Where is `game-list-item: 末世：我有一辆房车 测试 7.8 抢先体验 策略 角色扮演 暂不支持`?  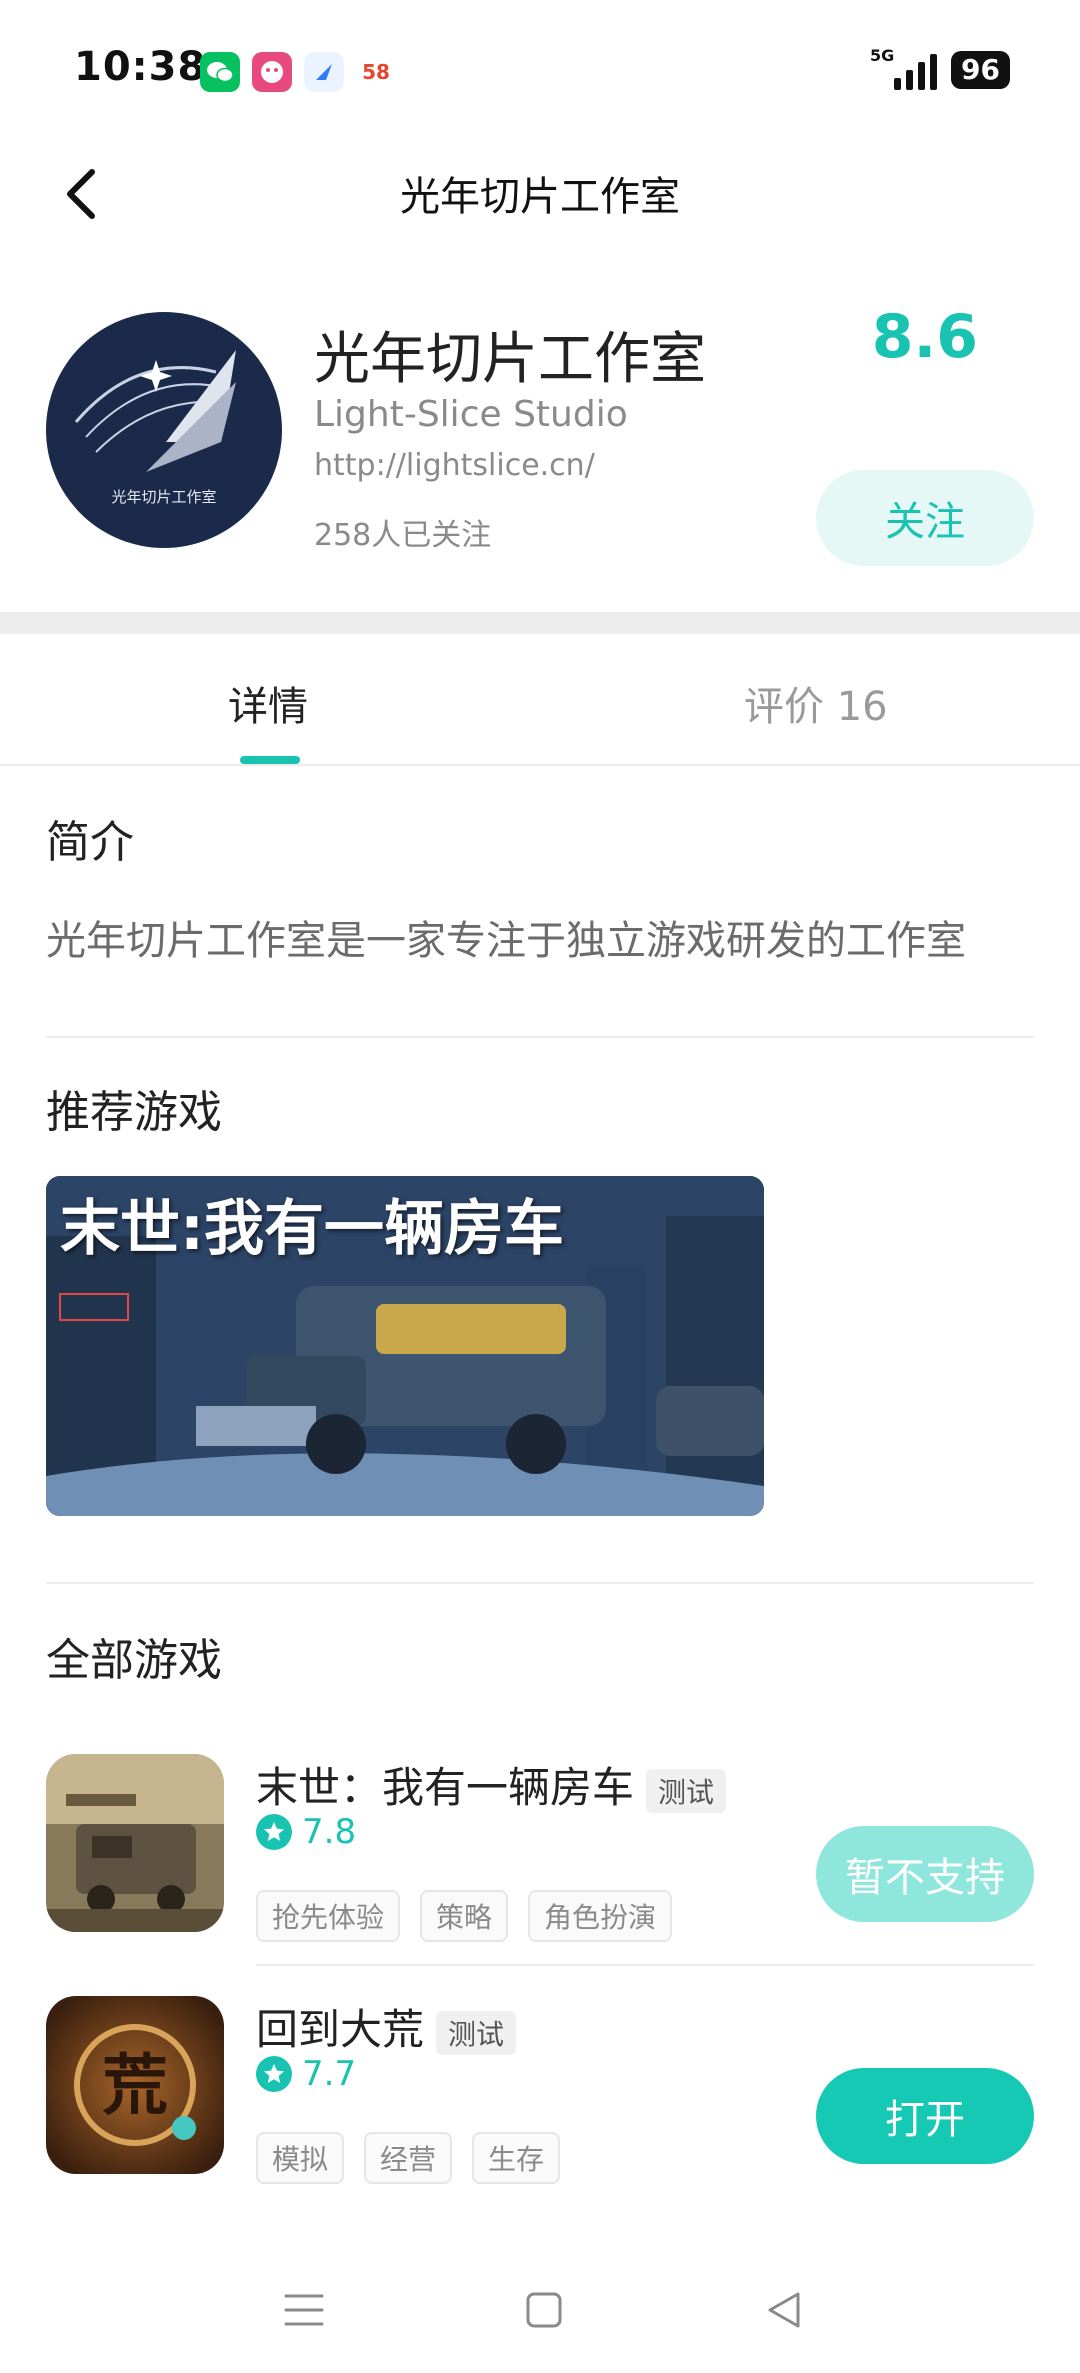 game-list-item: 末世：我有一辆房车 测试 7.8 抢先体验 策略 角色扮演 暂不支持 is located at coordinates (540, 1854).